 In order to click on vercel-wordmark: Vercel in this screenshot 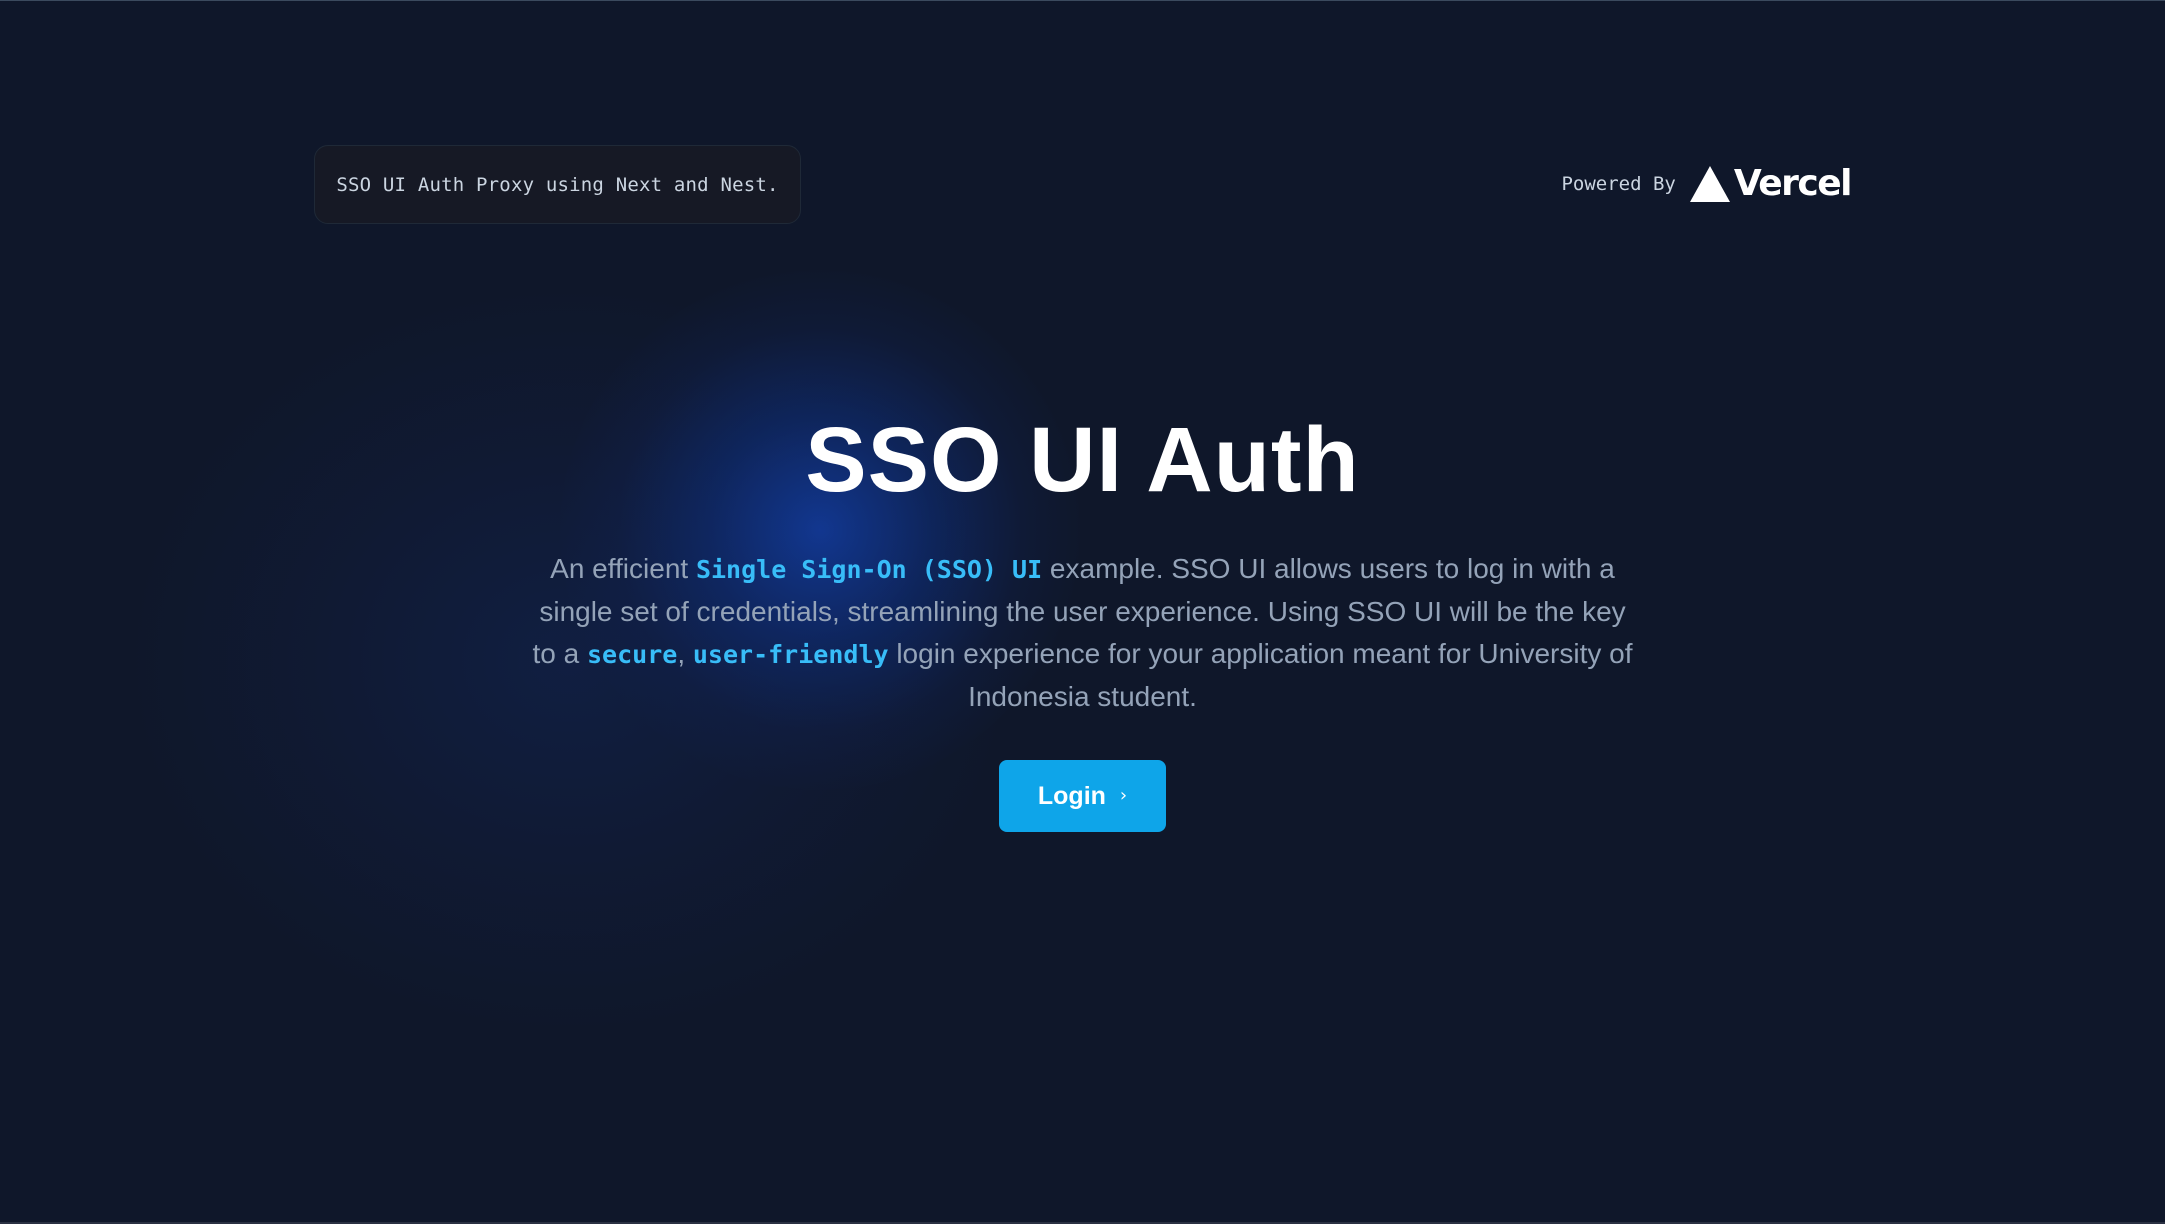, I will do `click(1793, 183)`.